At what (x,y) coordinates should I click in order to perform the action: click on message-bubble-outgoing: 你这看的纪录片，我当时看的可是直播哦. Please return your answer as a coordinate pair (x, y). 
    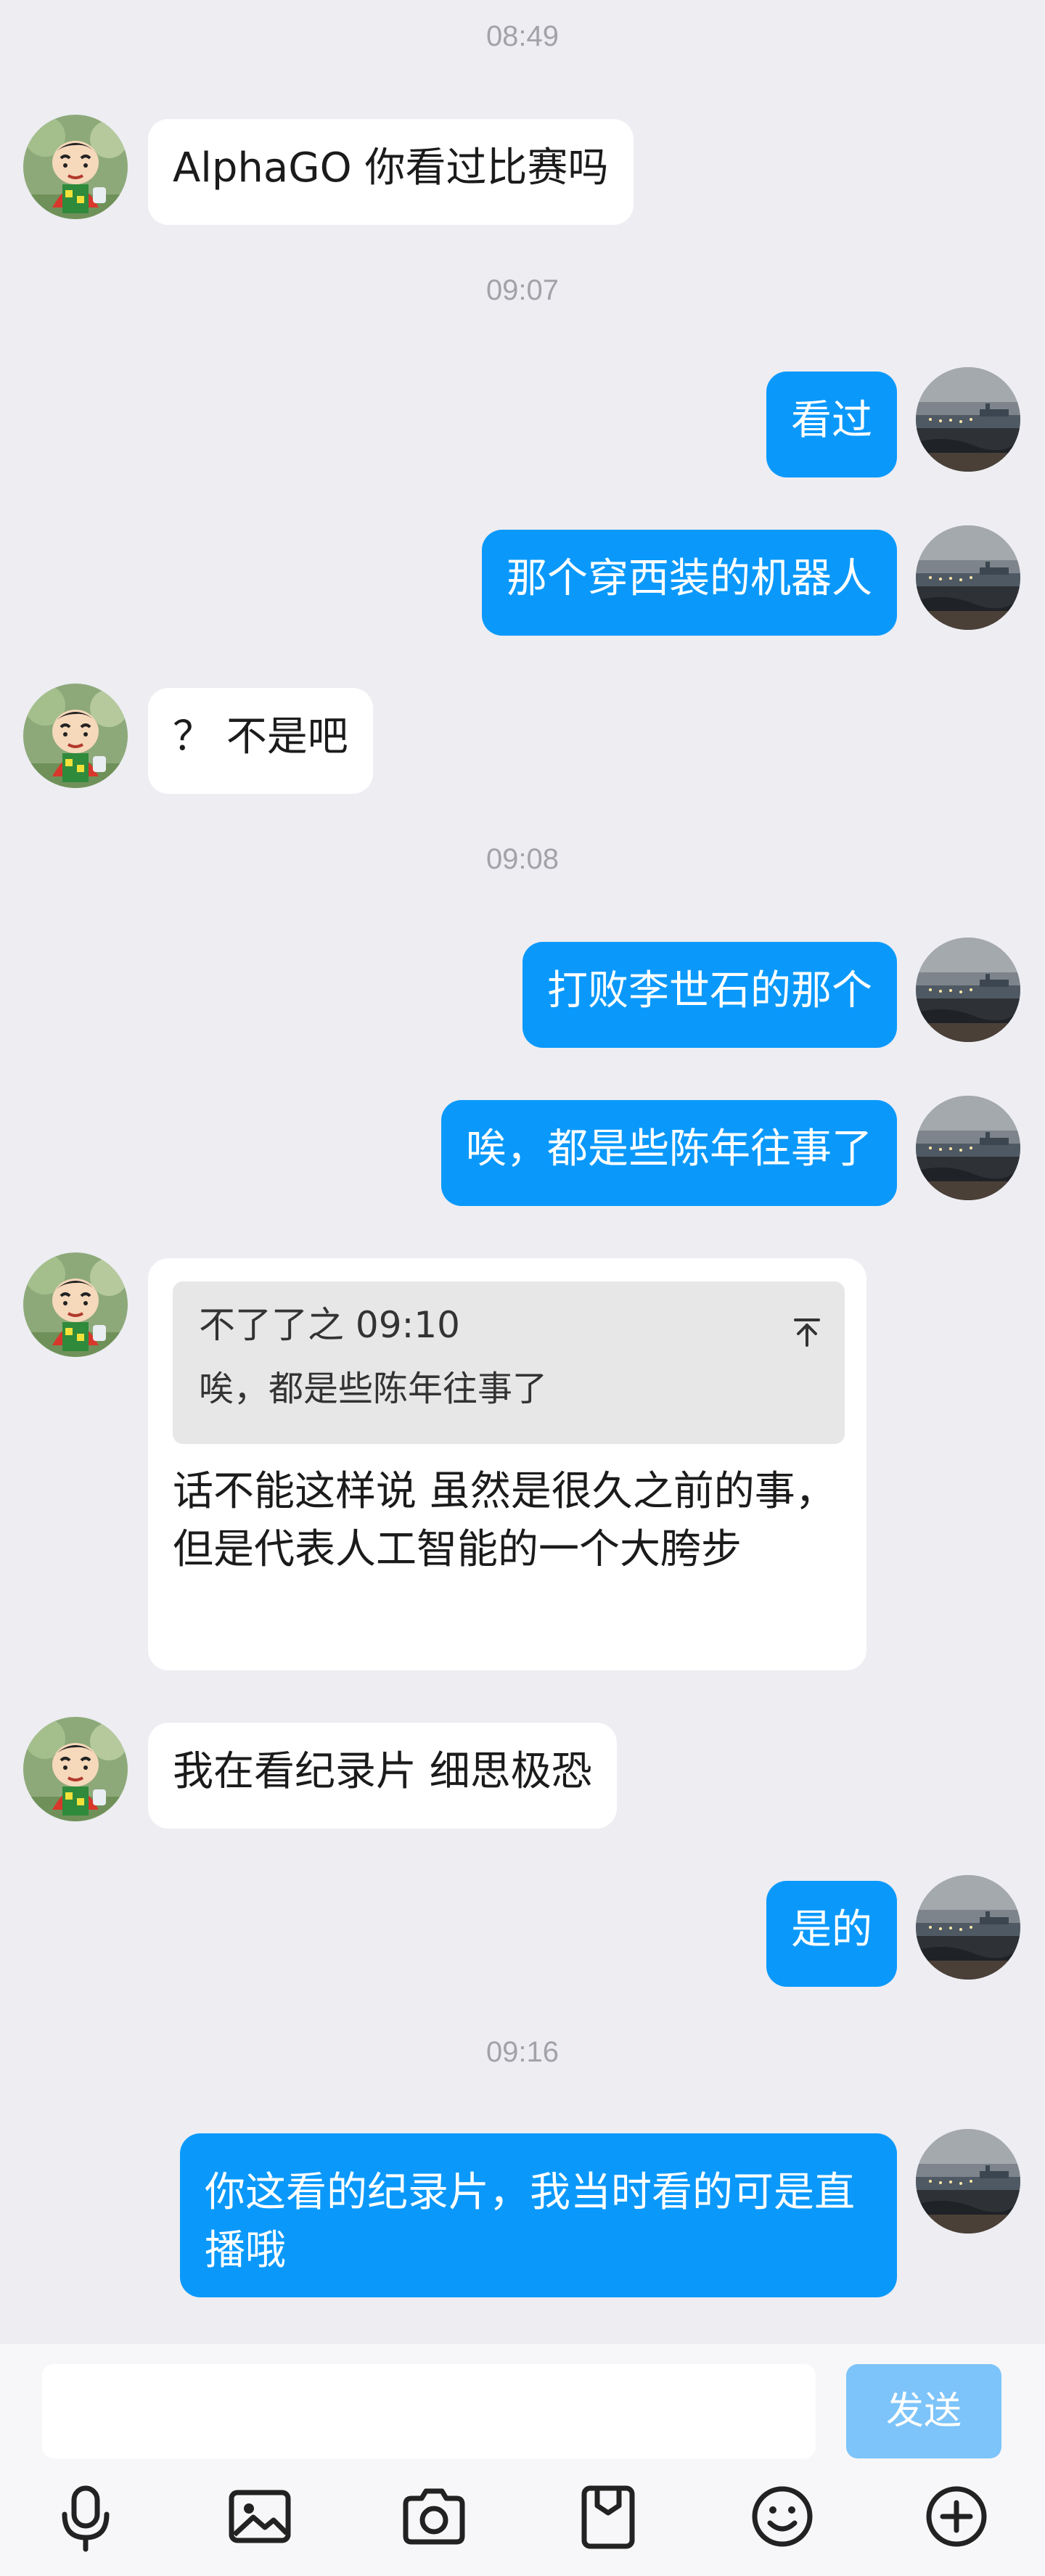
    Looking at the image, I should click on (538, 2215).